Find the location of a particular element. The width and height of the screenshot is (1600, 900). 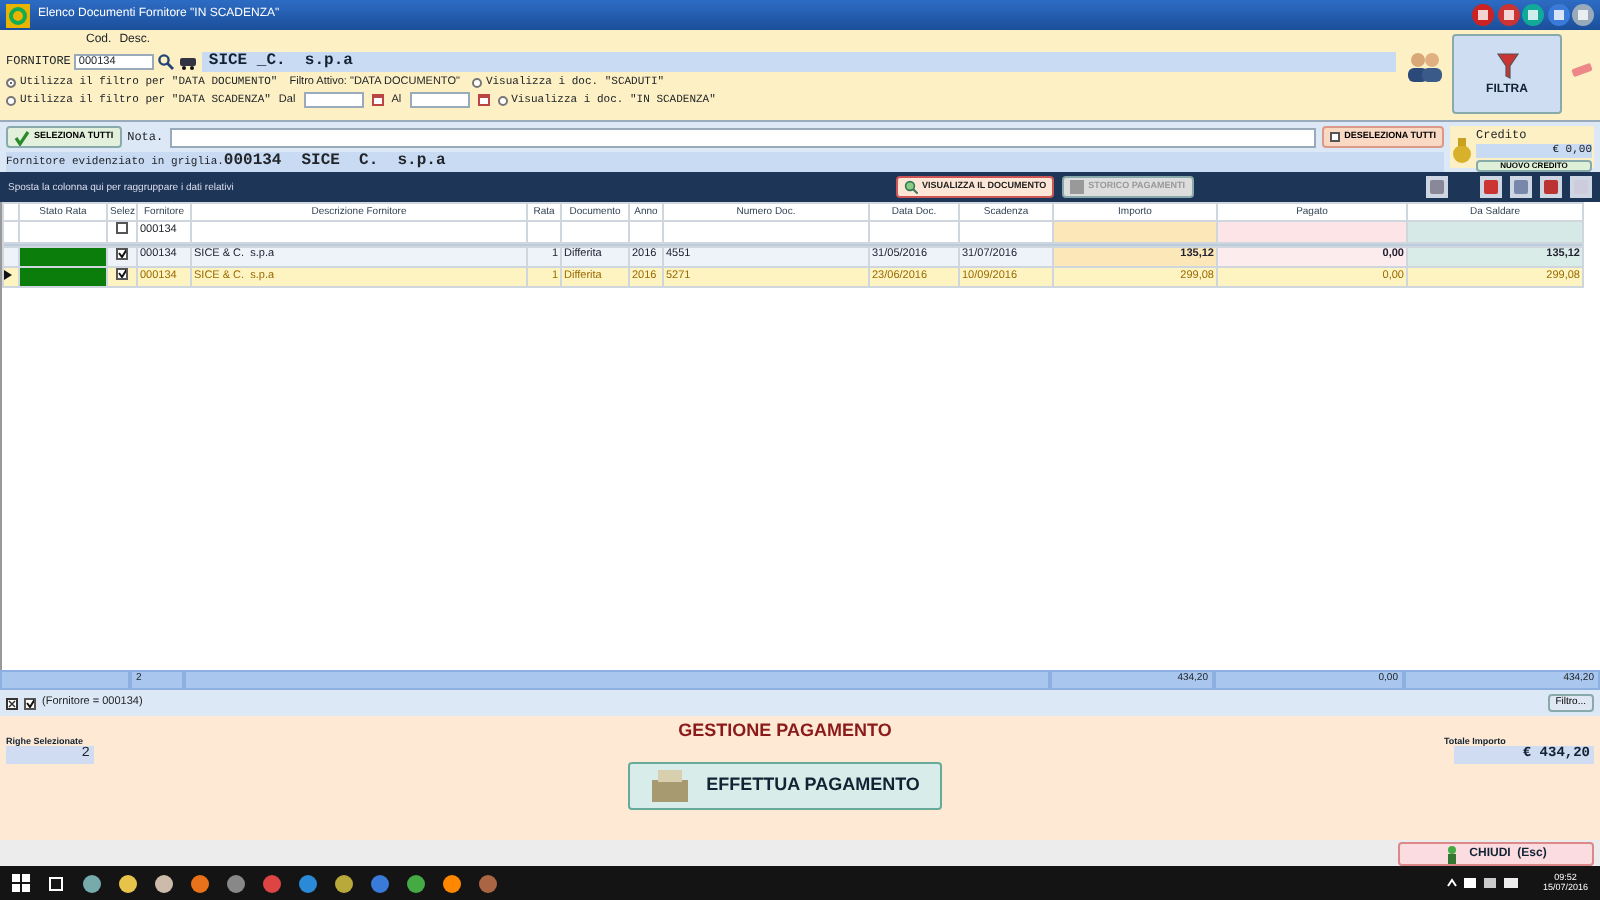

section-title: GESTIONE PAGAMENTO is located at coordinates (785, 731).